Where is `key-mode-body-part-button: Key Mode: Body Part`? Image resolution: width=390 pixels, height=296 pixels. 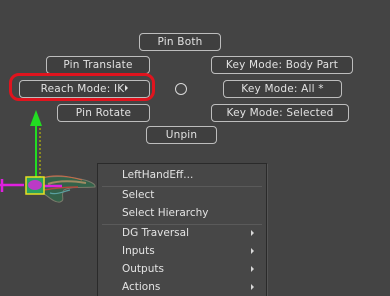 key-mode-body-part-button: Key Mode: Body Part is located at coordinates (282, 65).